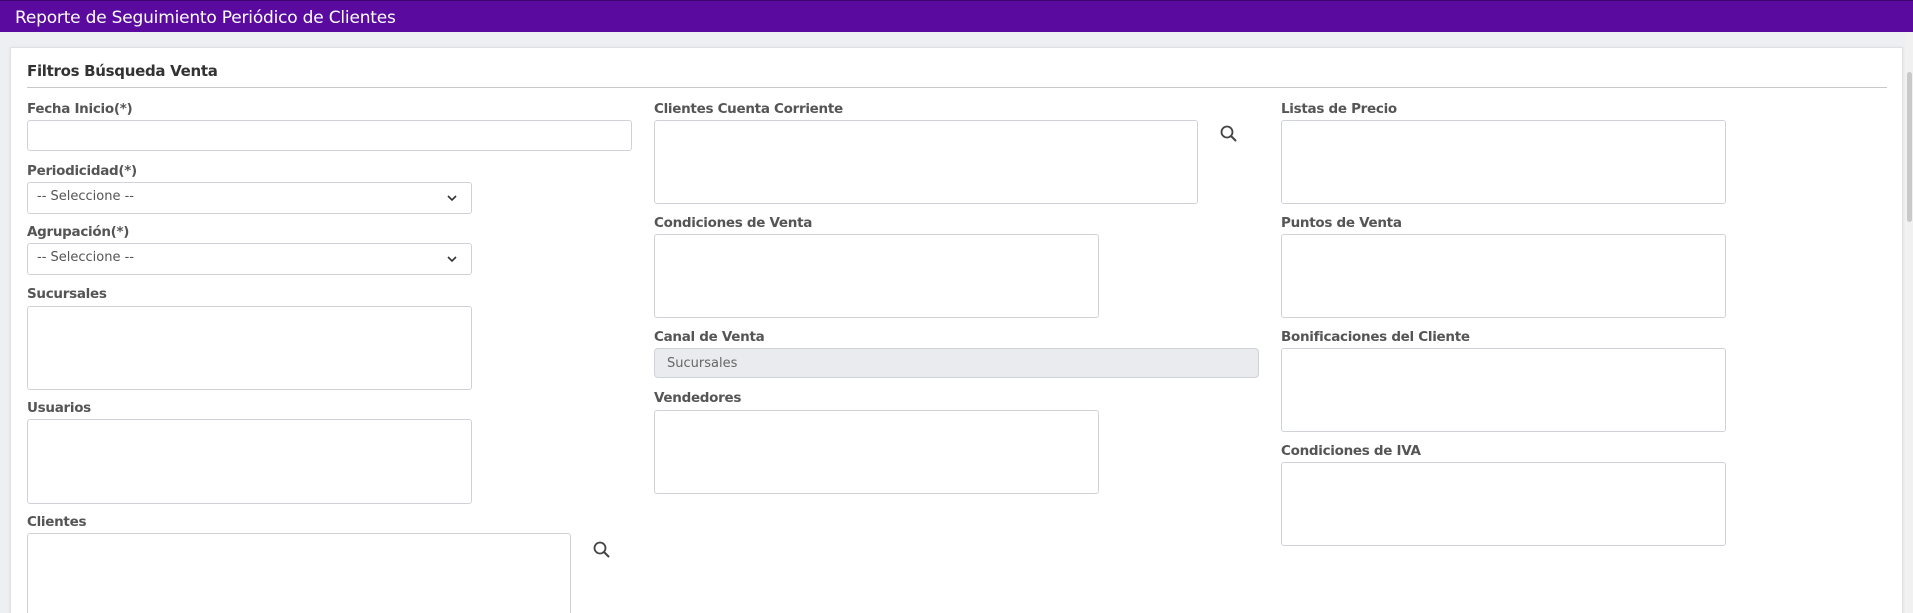 This screenshot has height=613, width=1913. What do you see at coordinates (85, 196) in the screenshot?
I see `periodicidad-selected-value: -- Seleccione --` at bounding box center [85, 196].